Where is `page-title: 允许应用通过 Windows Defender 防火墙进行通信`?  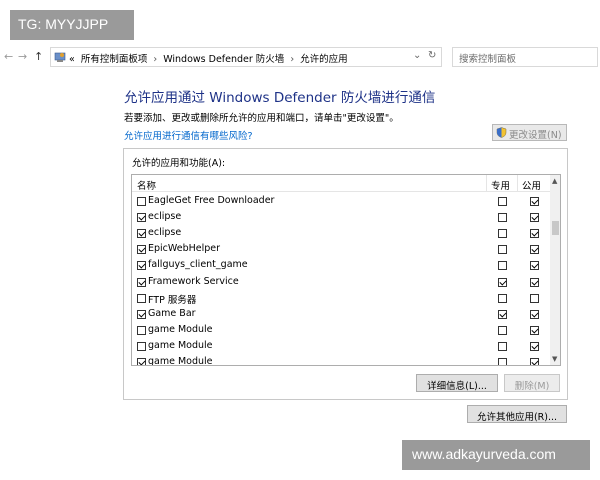
page-title: 允许应用通过 Windows Defender 防火墙进行通信 is located at coordinates (280, 98).